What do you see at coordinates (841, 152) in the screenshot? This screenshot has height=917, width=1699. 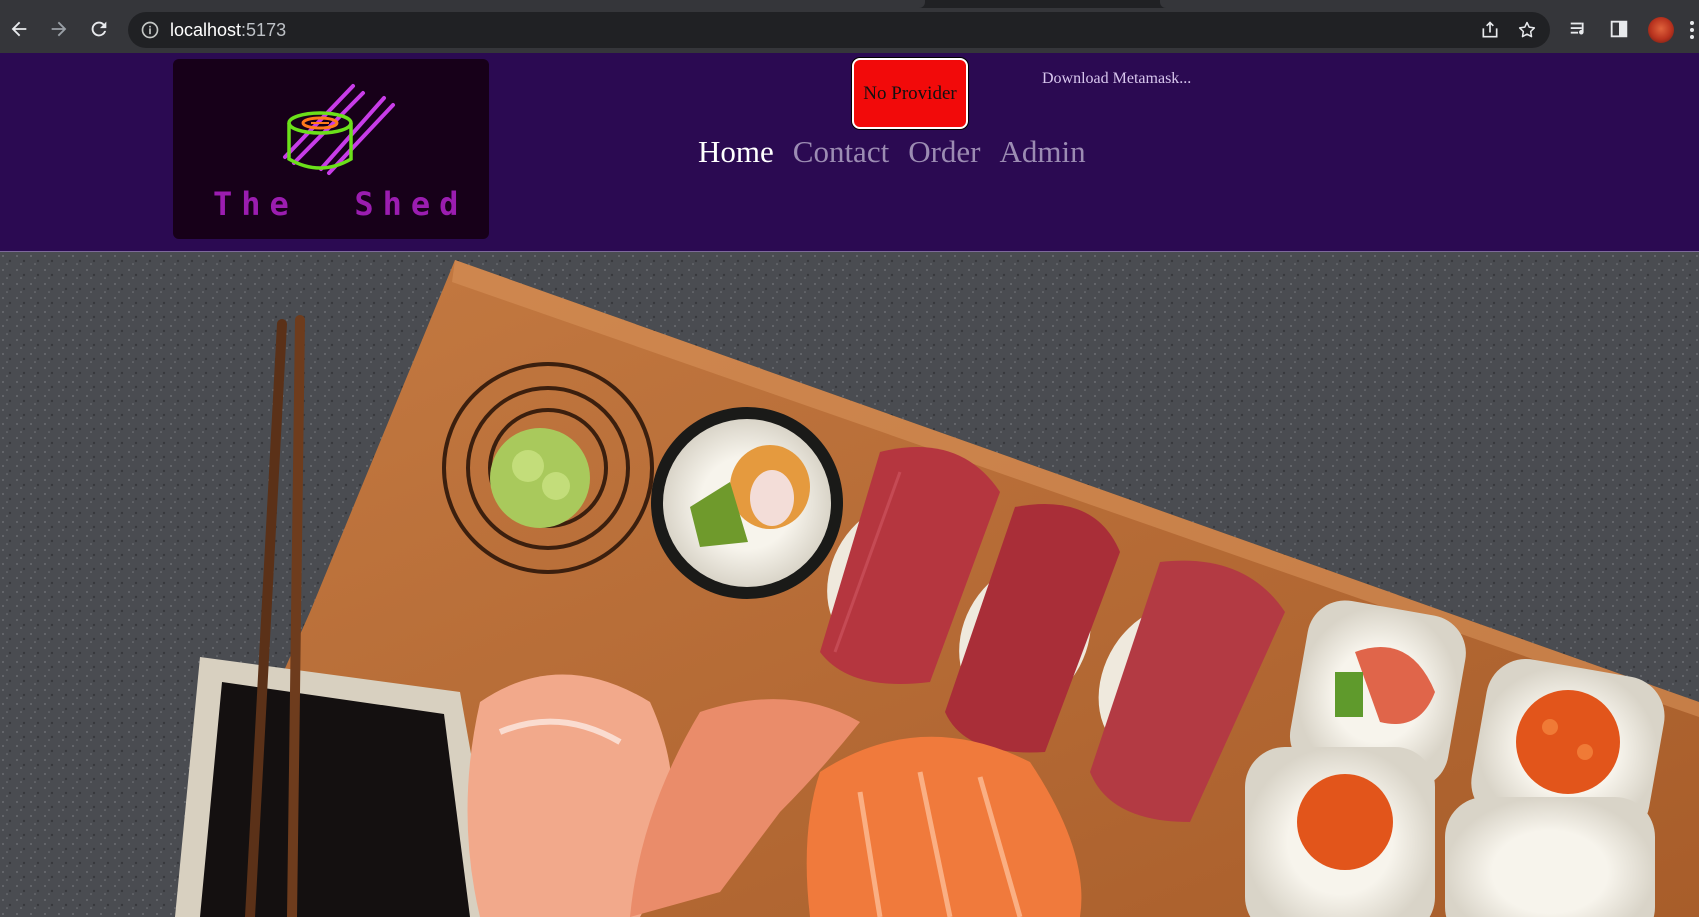 I see `nav-contact: Contact` at bounding box center [841, 152].